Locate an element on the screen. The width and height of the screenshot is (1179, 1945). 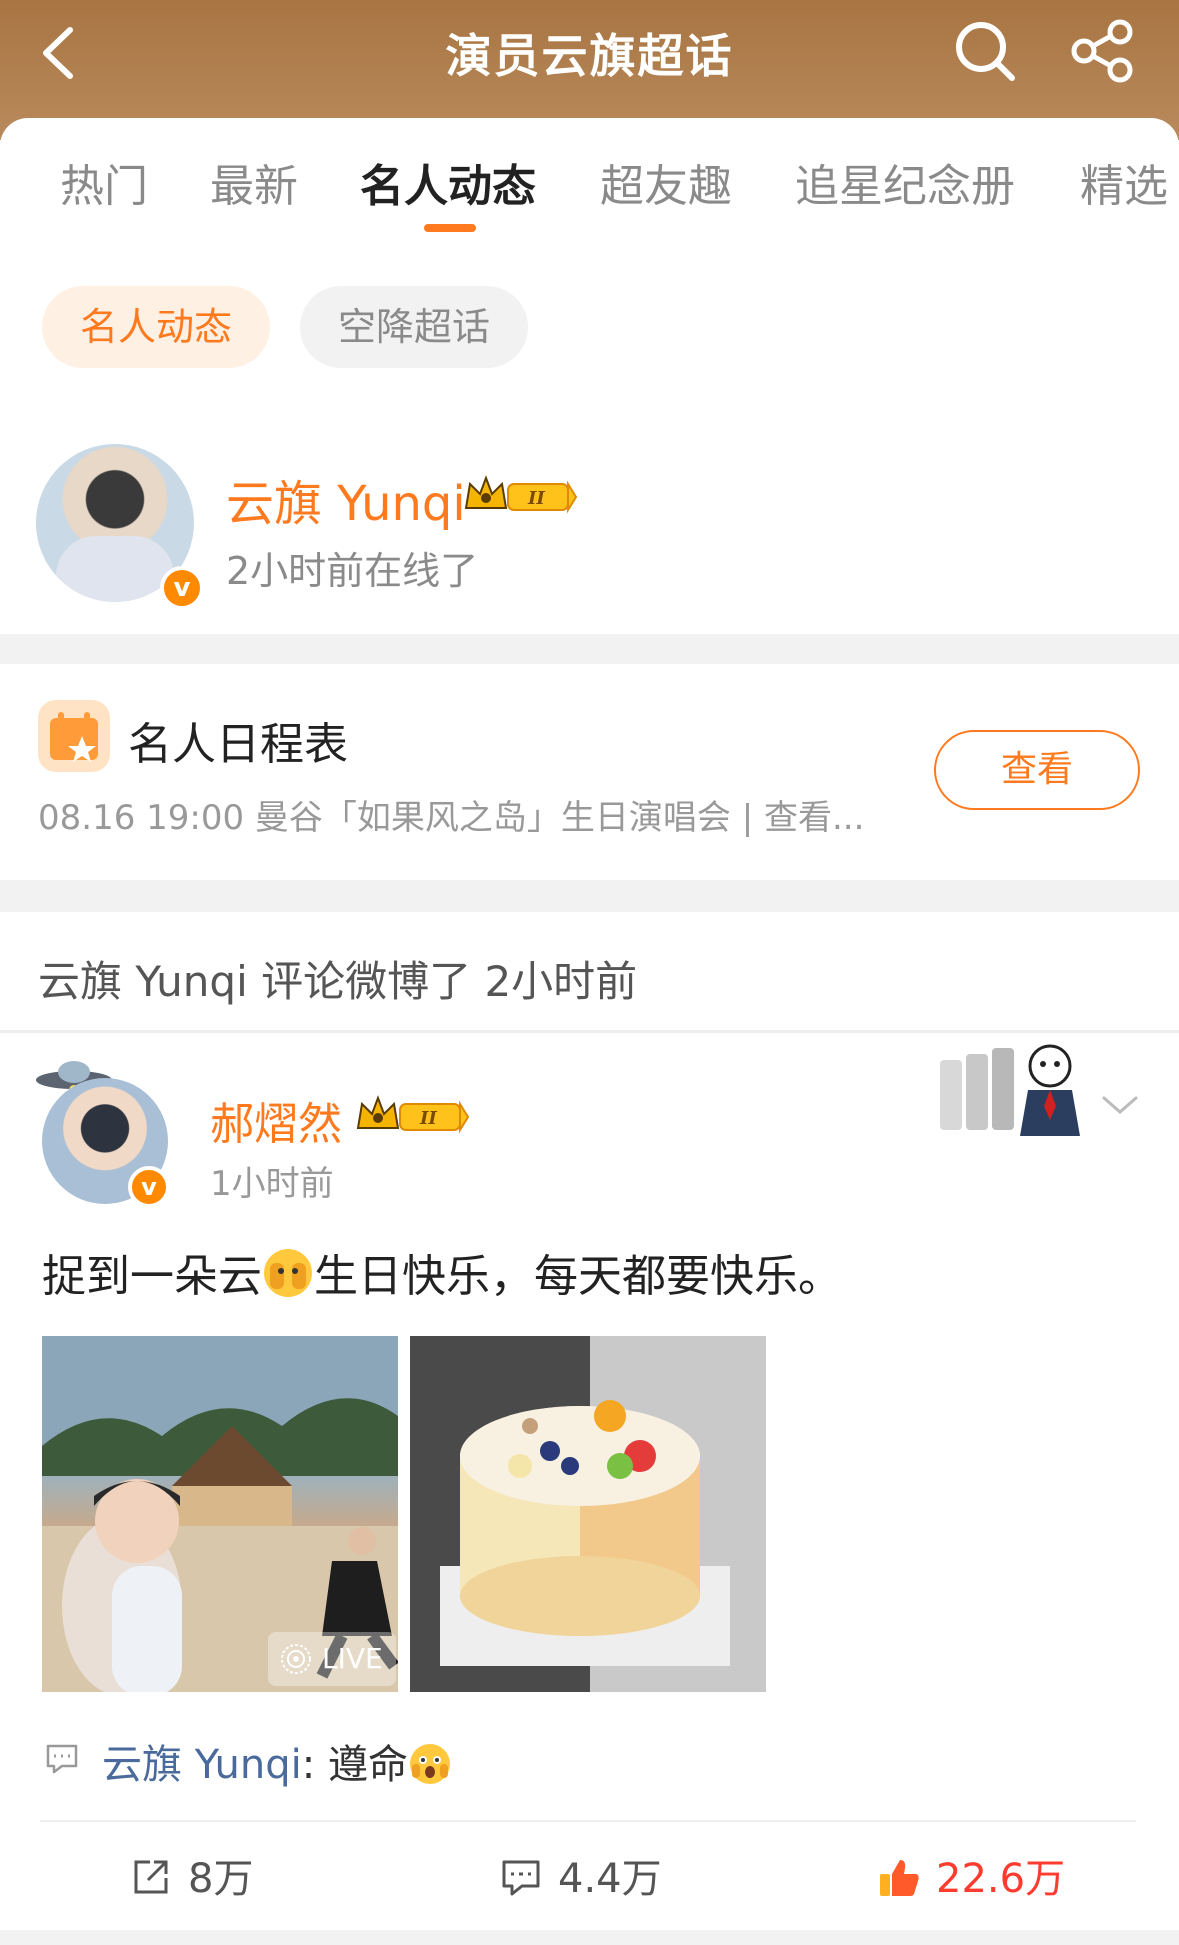
peeking-face-emoji-icon is located at coordinates (288, 1273).